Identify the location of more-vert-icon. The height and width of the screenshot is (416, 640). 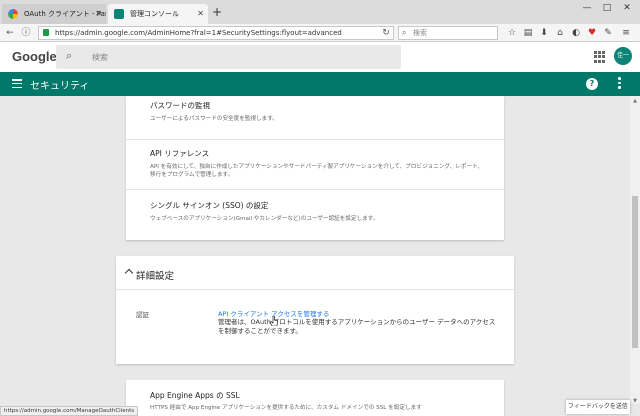
(620, 84).